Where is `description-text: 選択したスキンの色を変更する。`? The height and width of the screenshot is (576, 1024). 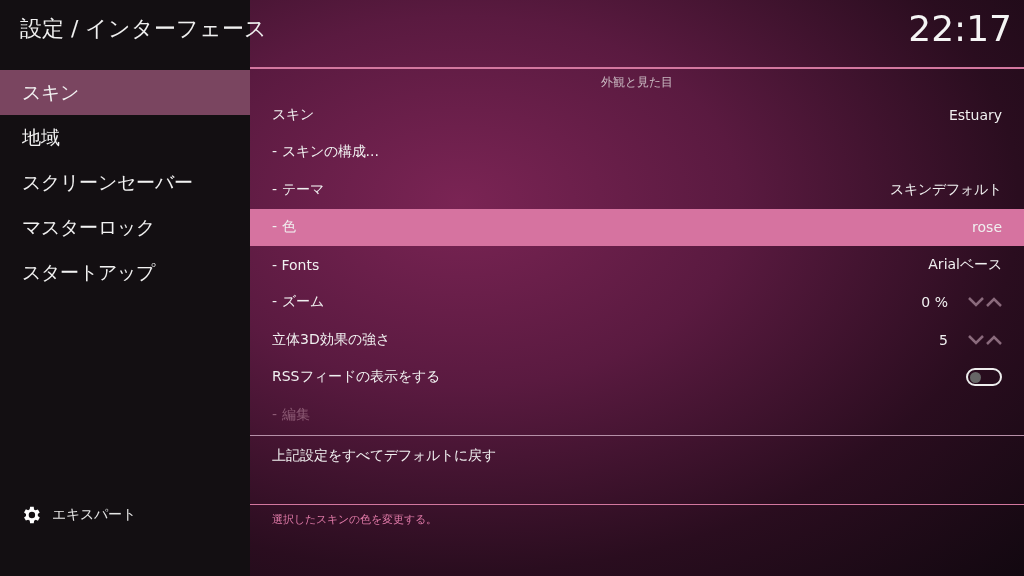
description-text: 選択したスキンの色を変更する。 is located at coordinates (354, 519).